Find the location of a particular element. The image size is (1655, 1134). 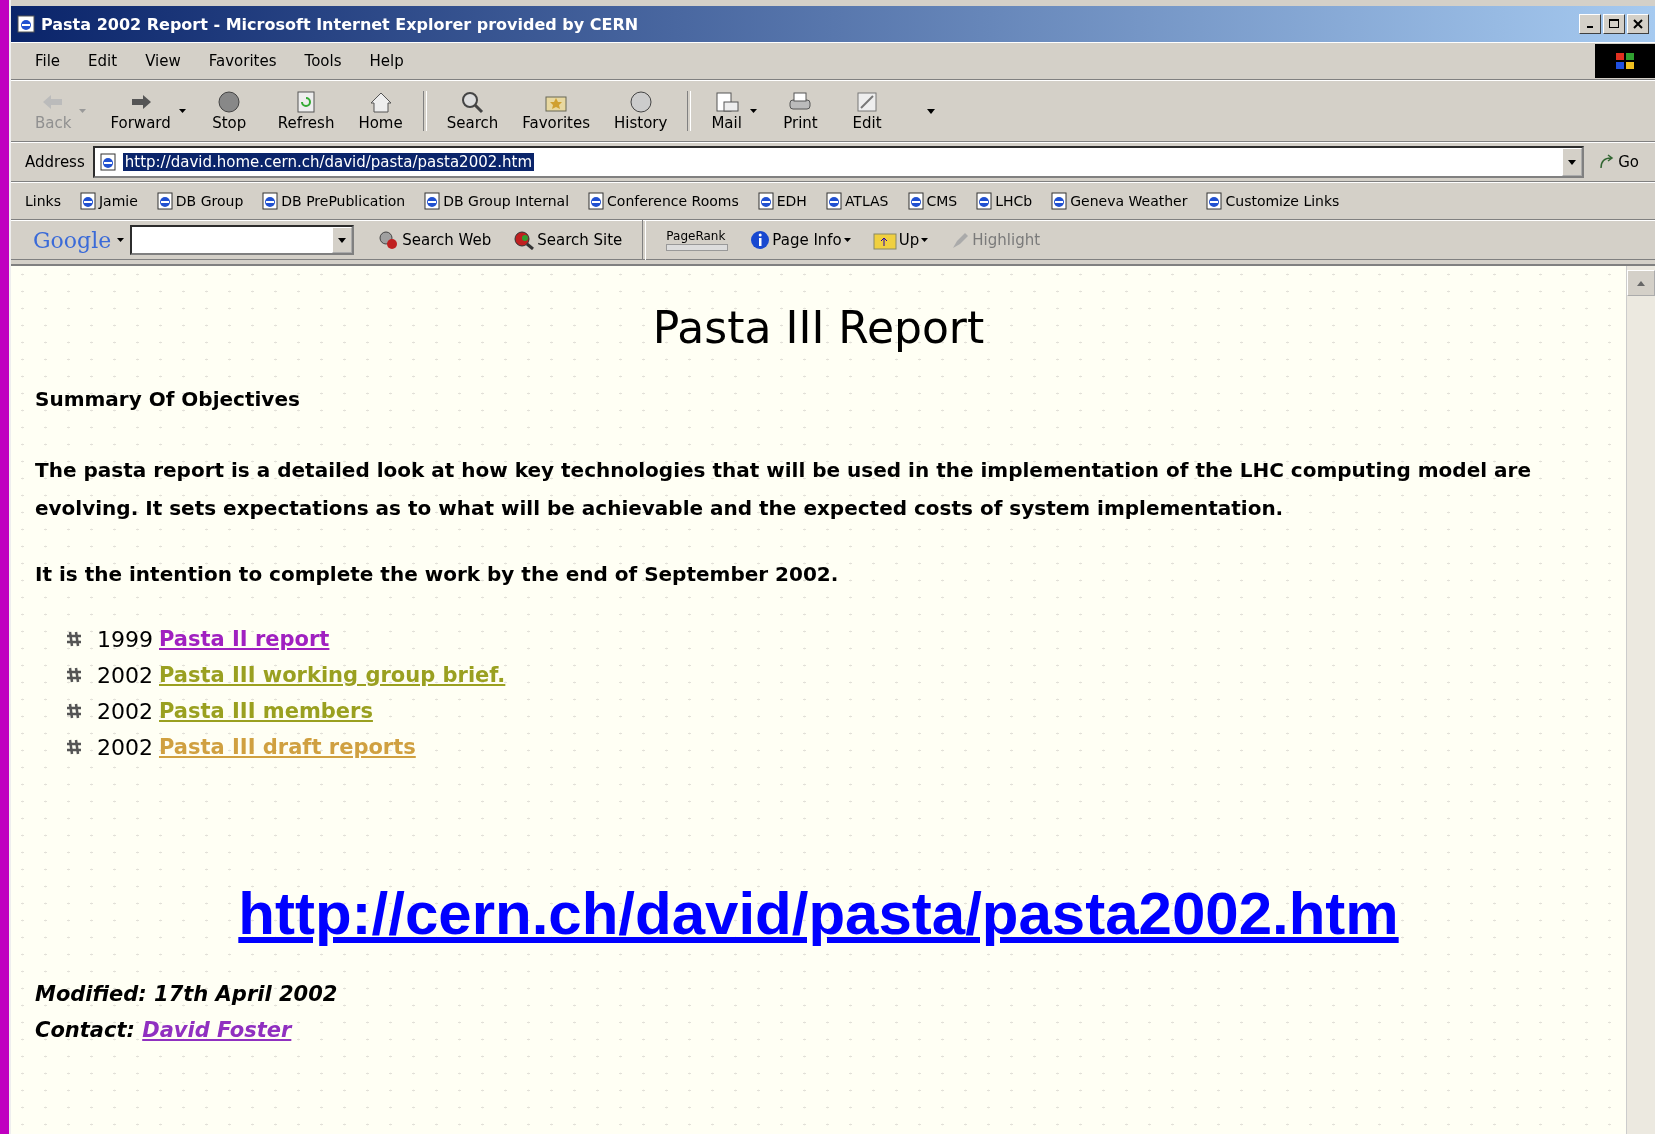

link-button: EDH is located at coordinates (781, 201).